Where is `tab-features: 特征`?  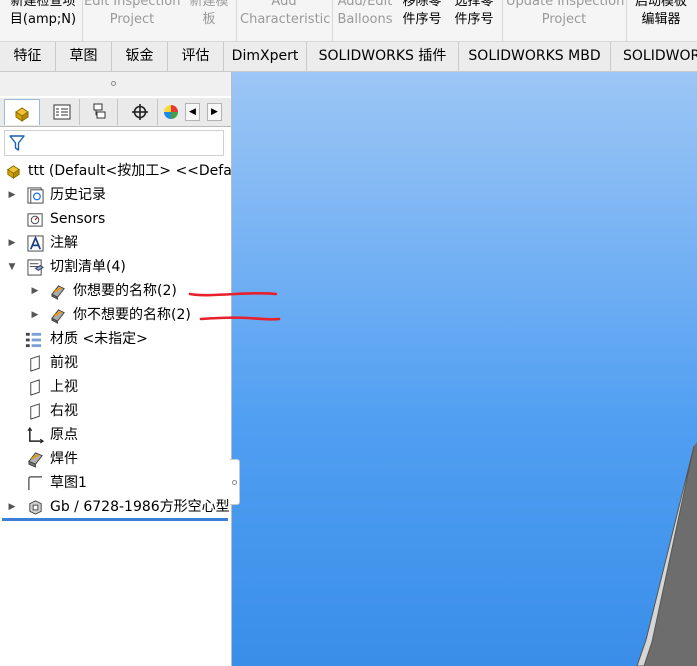 tab-features: 特征 is located at coordinates (28, 56).